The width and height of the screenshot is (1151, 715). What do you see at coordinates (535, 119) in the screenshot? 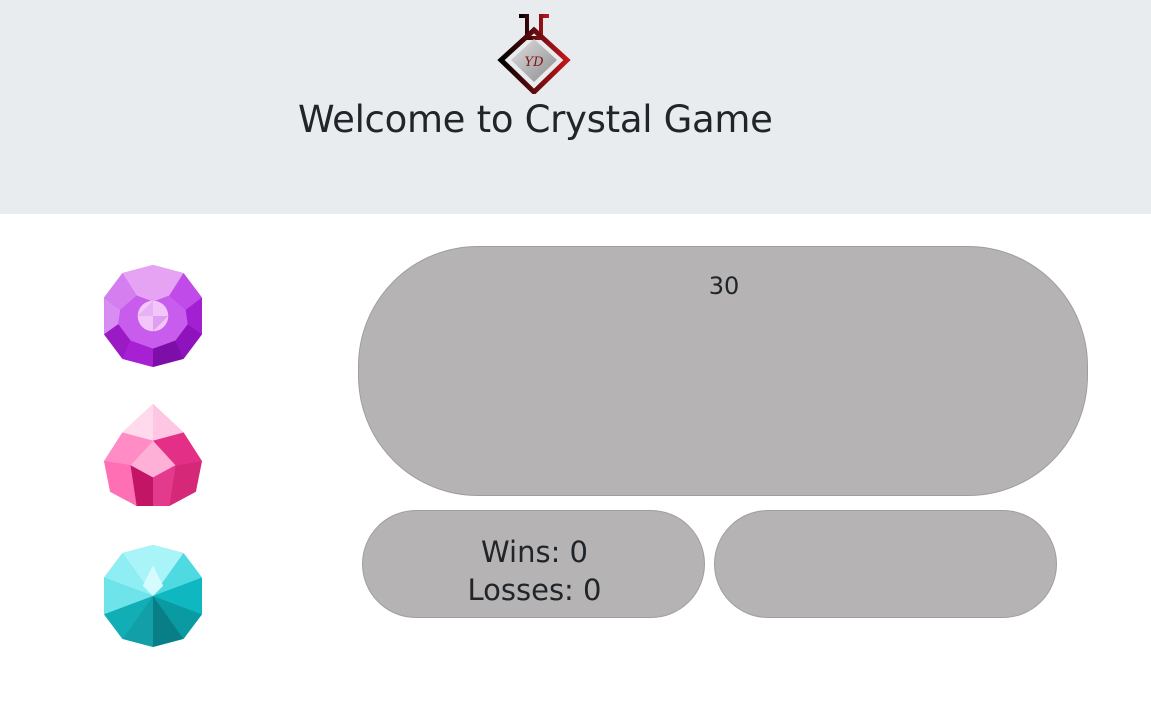
I see `page-title: Welcome to Crystal Game` at bounding box center [535, 119].